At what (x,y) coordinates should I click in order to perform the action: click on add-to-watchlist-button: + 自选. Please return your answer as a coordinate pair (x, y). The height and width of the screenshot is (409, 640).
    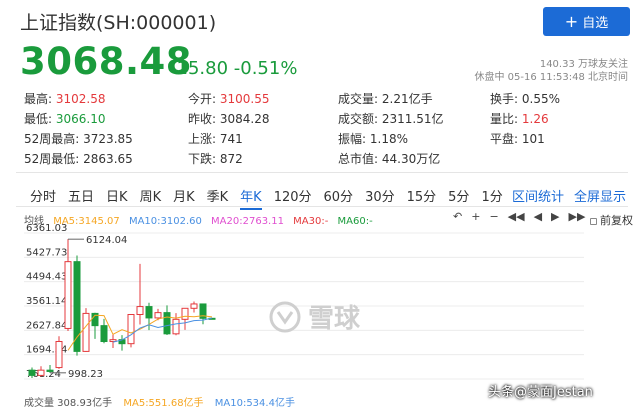
    Looking at the image, I should click on (586, 21).